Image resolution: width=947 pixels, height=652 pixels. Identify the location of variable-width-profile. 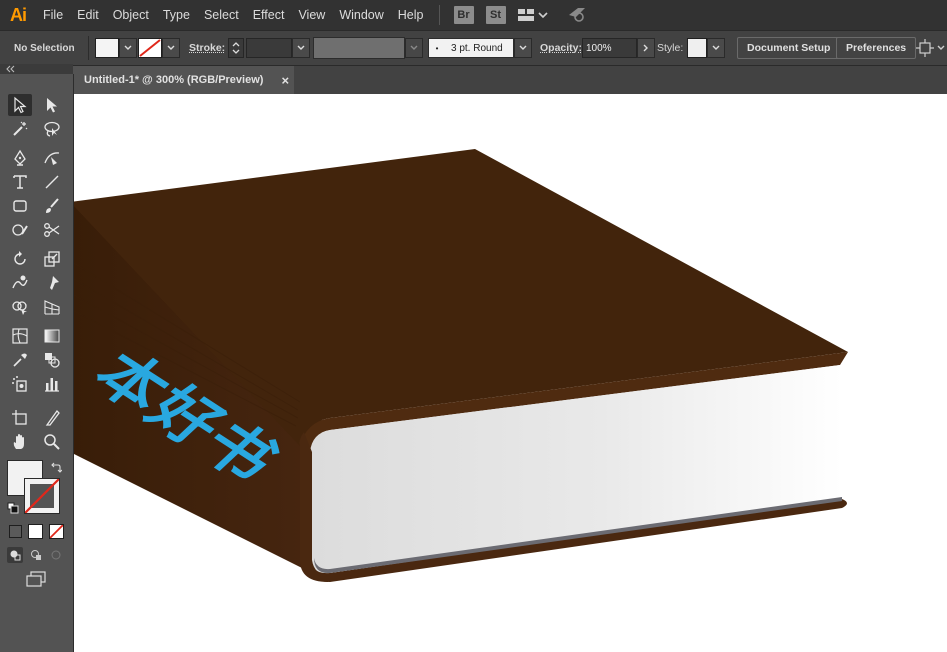
(368, 48).